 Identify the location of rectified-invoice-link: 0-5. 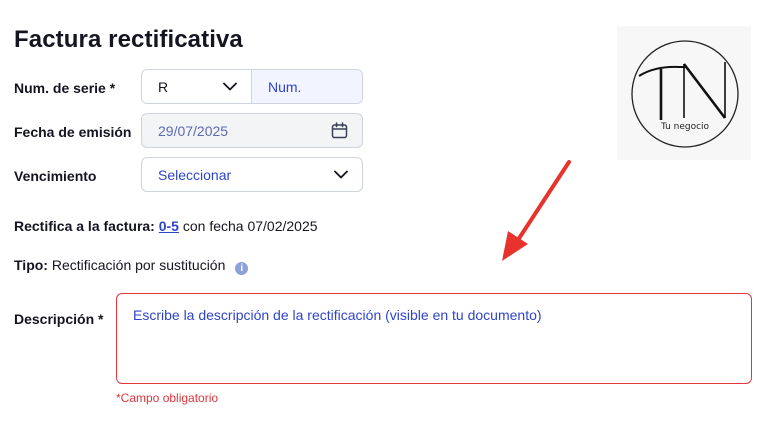
(169, 226).